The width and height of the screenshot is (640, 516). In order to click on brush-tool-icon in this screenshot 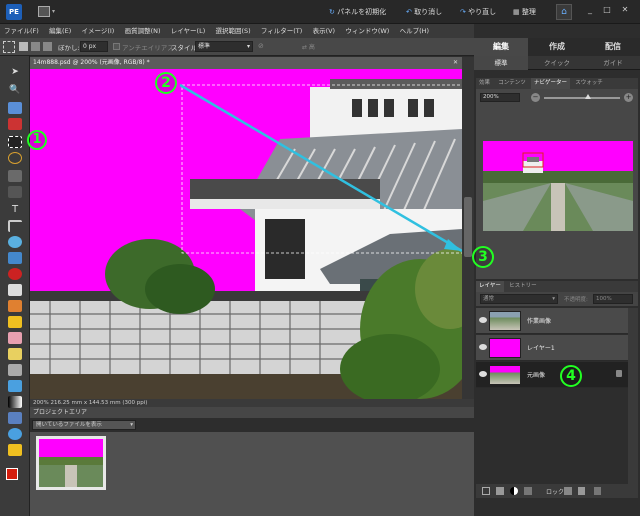, I will do `click(15, 354)`.